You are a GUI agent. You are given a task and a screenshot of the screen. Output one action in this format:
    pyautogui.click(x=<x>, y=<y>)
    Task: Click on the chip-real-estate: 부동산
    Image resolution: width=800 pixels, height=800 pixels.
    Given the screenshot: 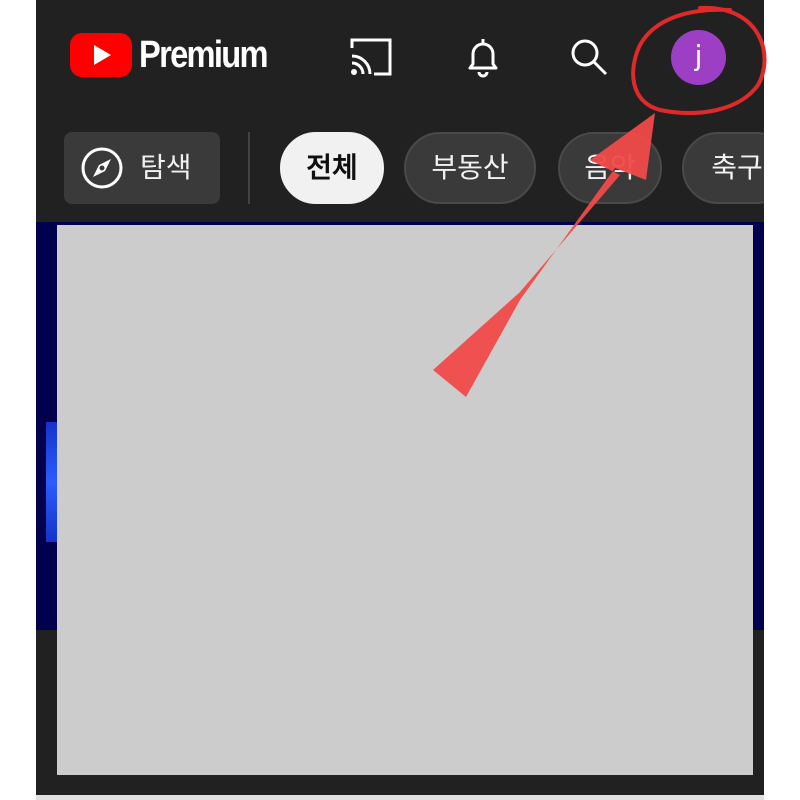 What is the action you would take?
    pyautogui.click(x=470, y=168)
    